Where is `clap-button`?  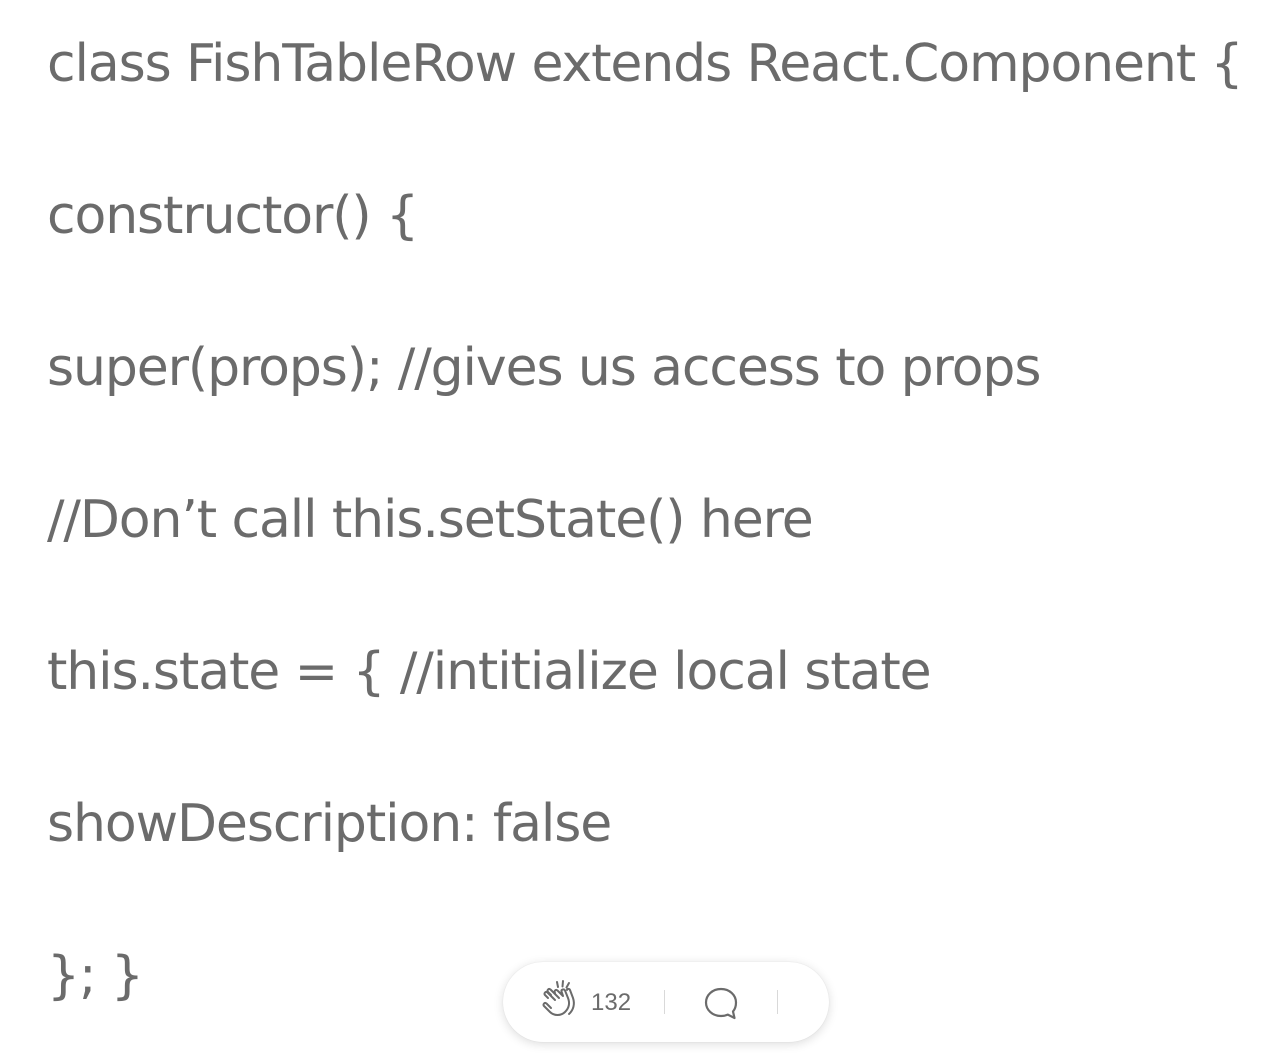 clap-button is located at coordinates (561, 1002).